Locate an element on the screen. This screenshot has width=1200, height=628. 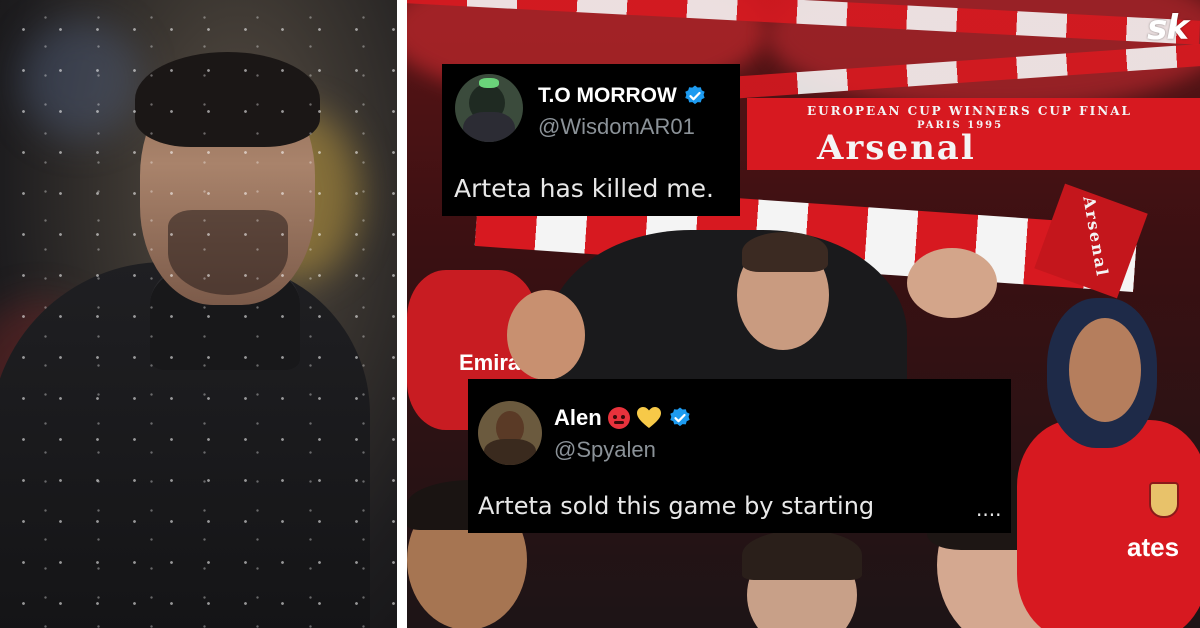
tweet-header: T.O MORROW is located at coordinates (622, 96).